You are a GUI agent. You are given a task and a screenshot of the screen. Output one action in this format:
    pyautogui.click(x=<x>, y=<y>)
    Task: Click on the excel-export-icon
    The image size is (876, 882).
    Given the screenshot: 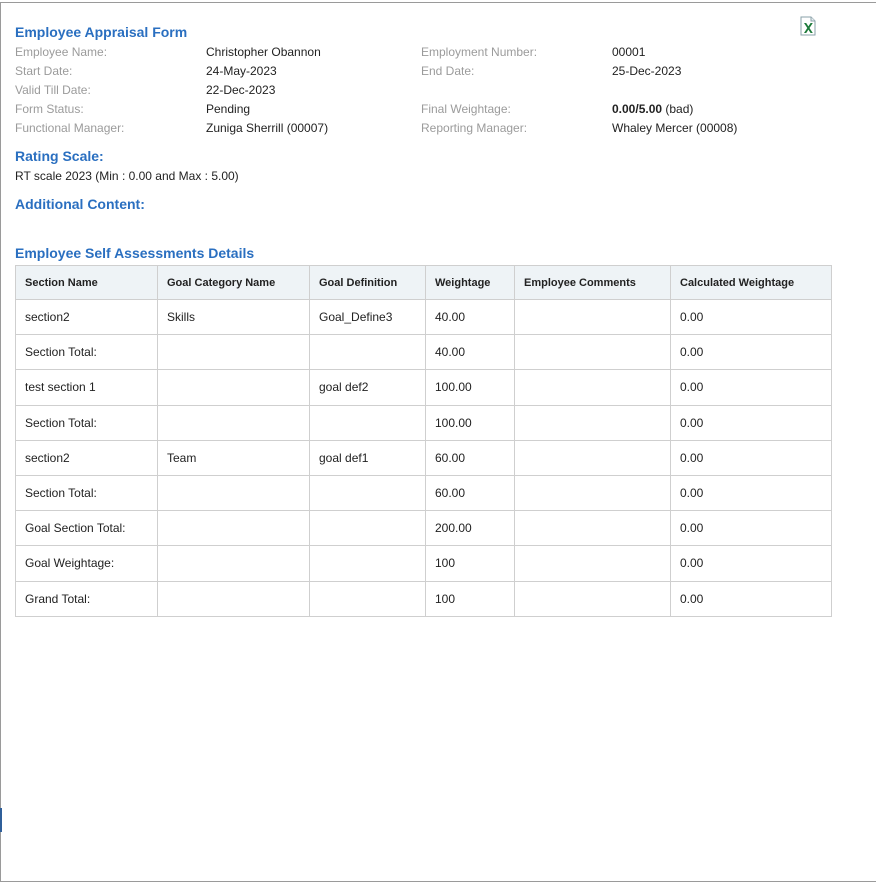 What is the action you would take?
    pyautogui.click(x=808, y=26)
    